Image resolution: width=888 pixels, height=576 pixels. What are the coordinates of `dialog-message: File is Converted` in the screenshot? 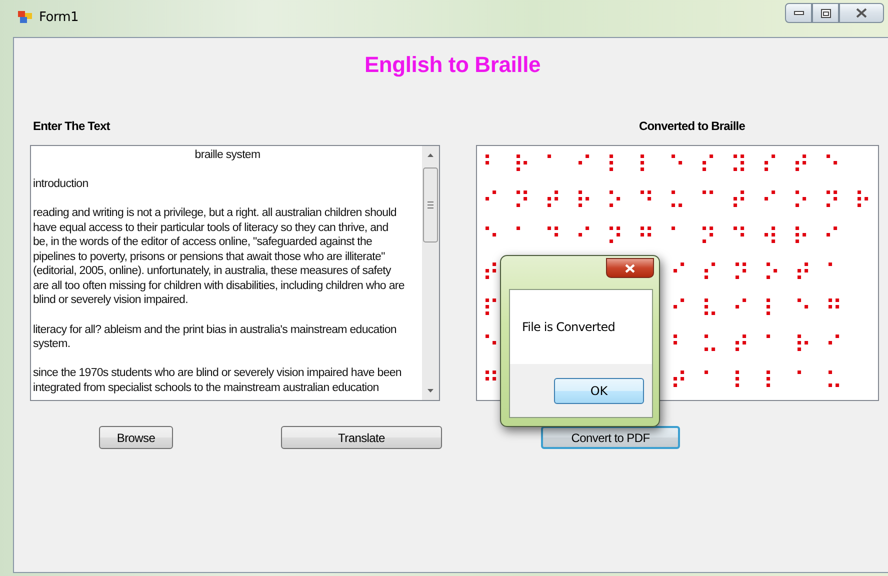 It's located at (568, 327).